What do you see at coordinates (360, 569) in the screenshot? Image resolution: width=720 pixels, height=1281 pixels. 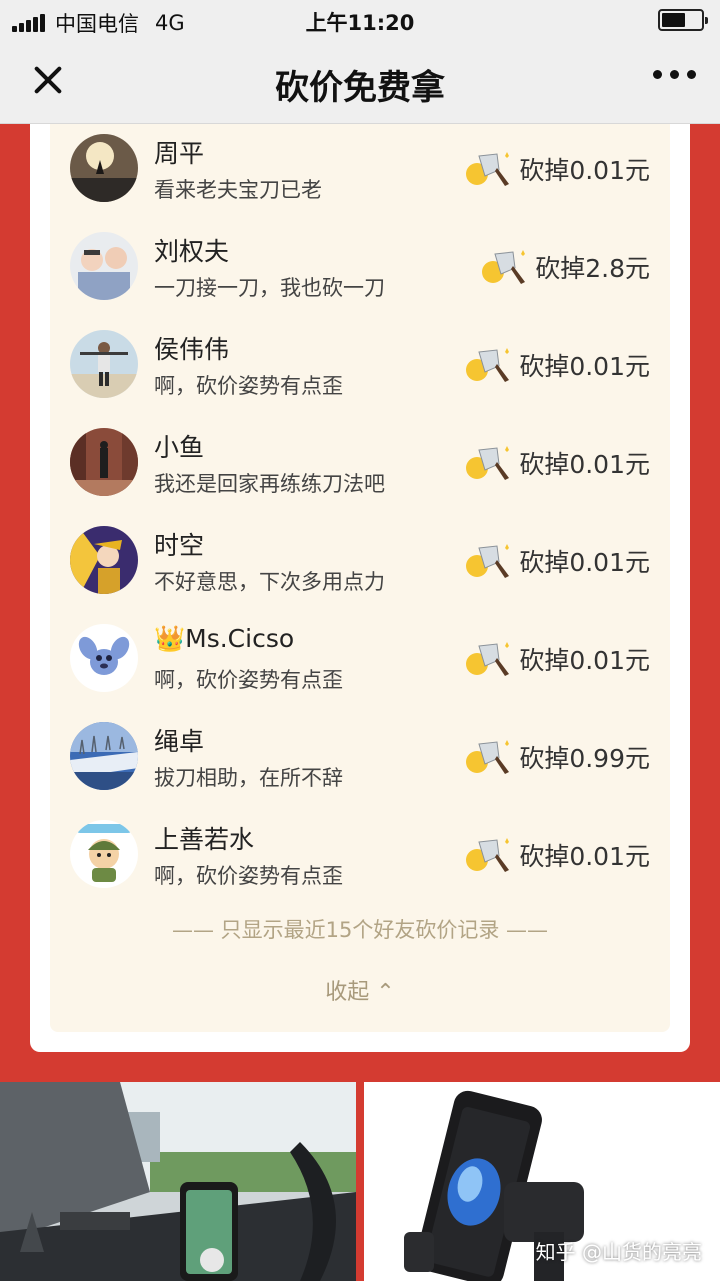 I see `list-item: 时空 不好意思，下次多用点力 砍掉0.01元` at bounding box center [360, 569].